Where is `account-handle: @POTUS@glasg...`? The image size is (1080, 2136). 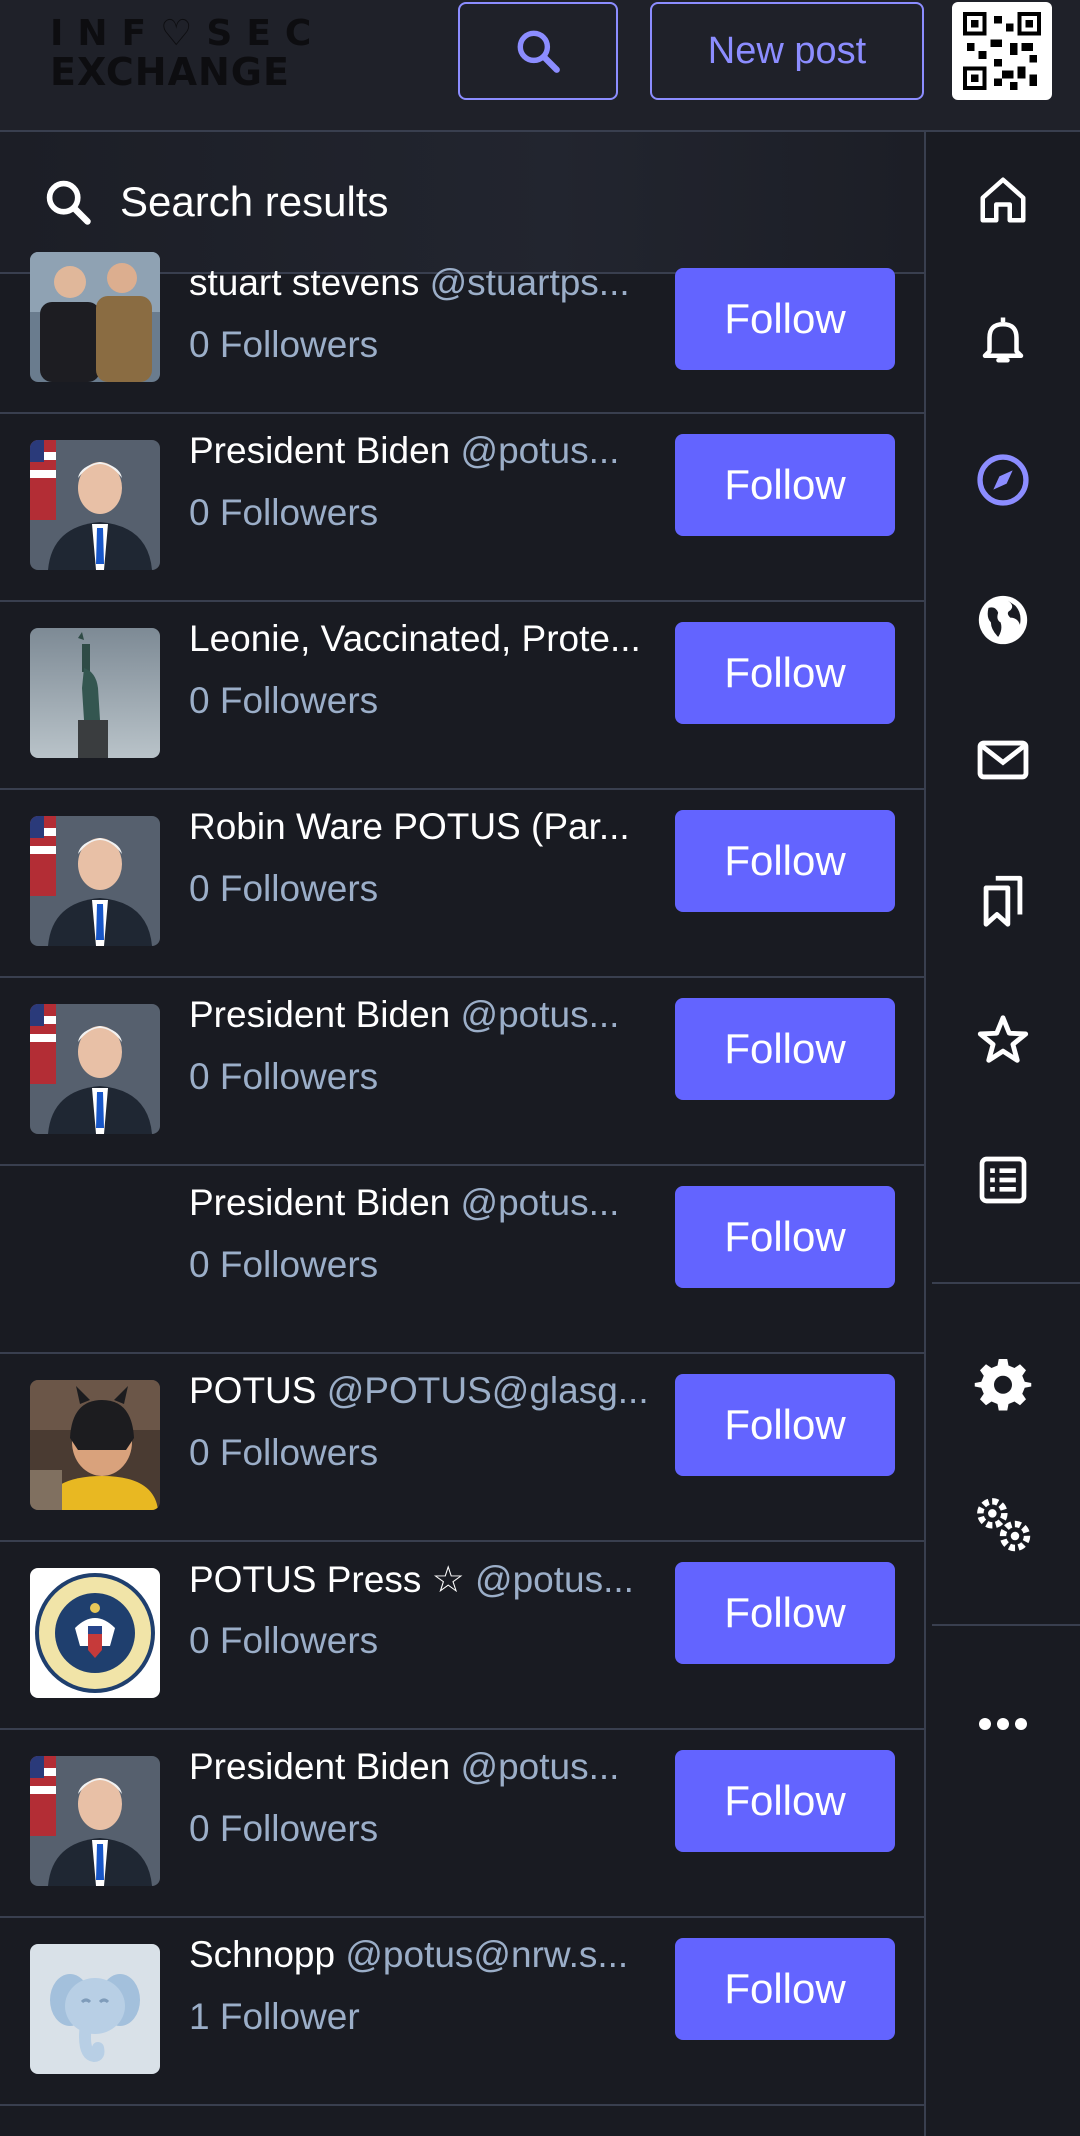
account-handle: @POTUS@glasg... is located at coordinates (487, 1390).